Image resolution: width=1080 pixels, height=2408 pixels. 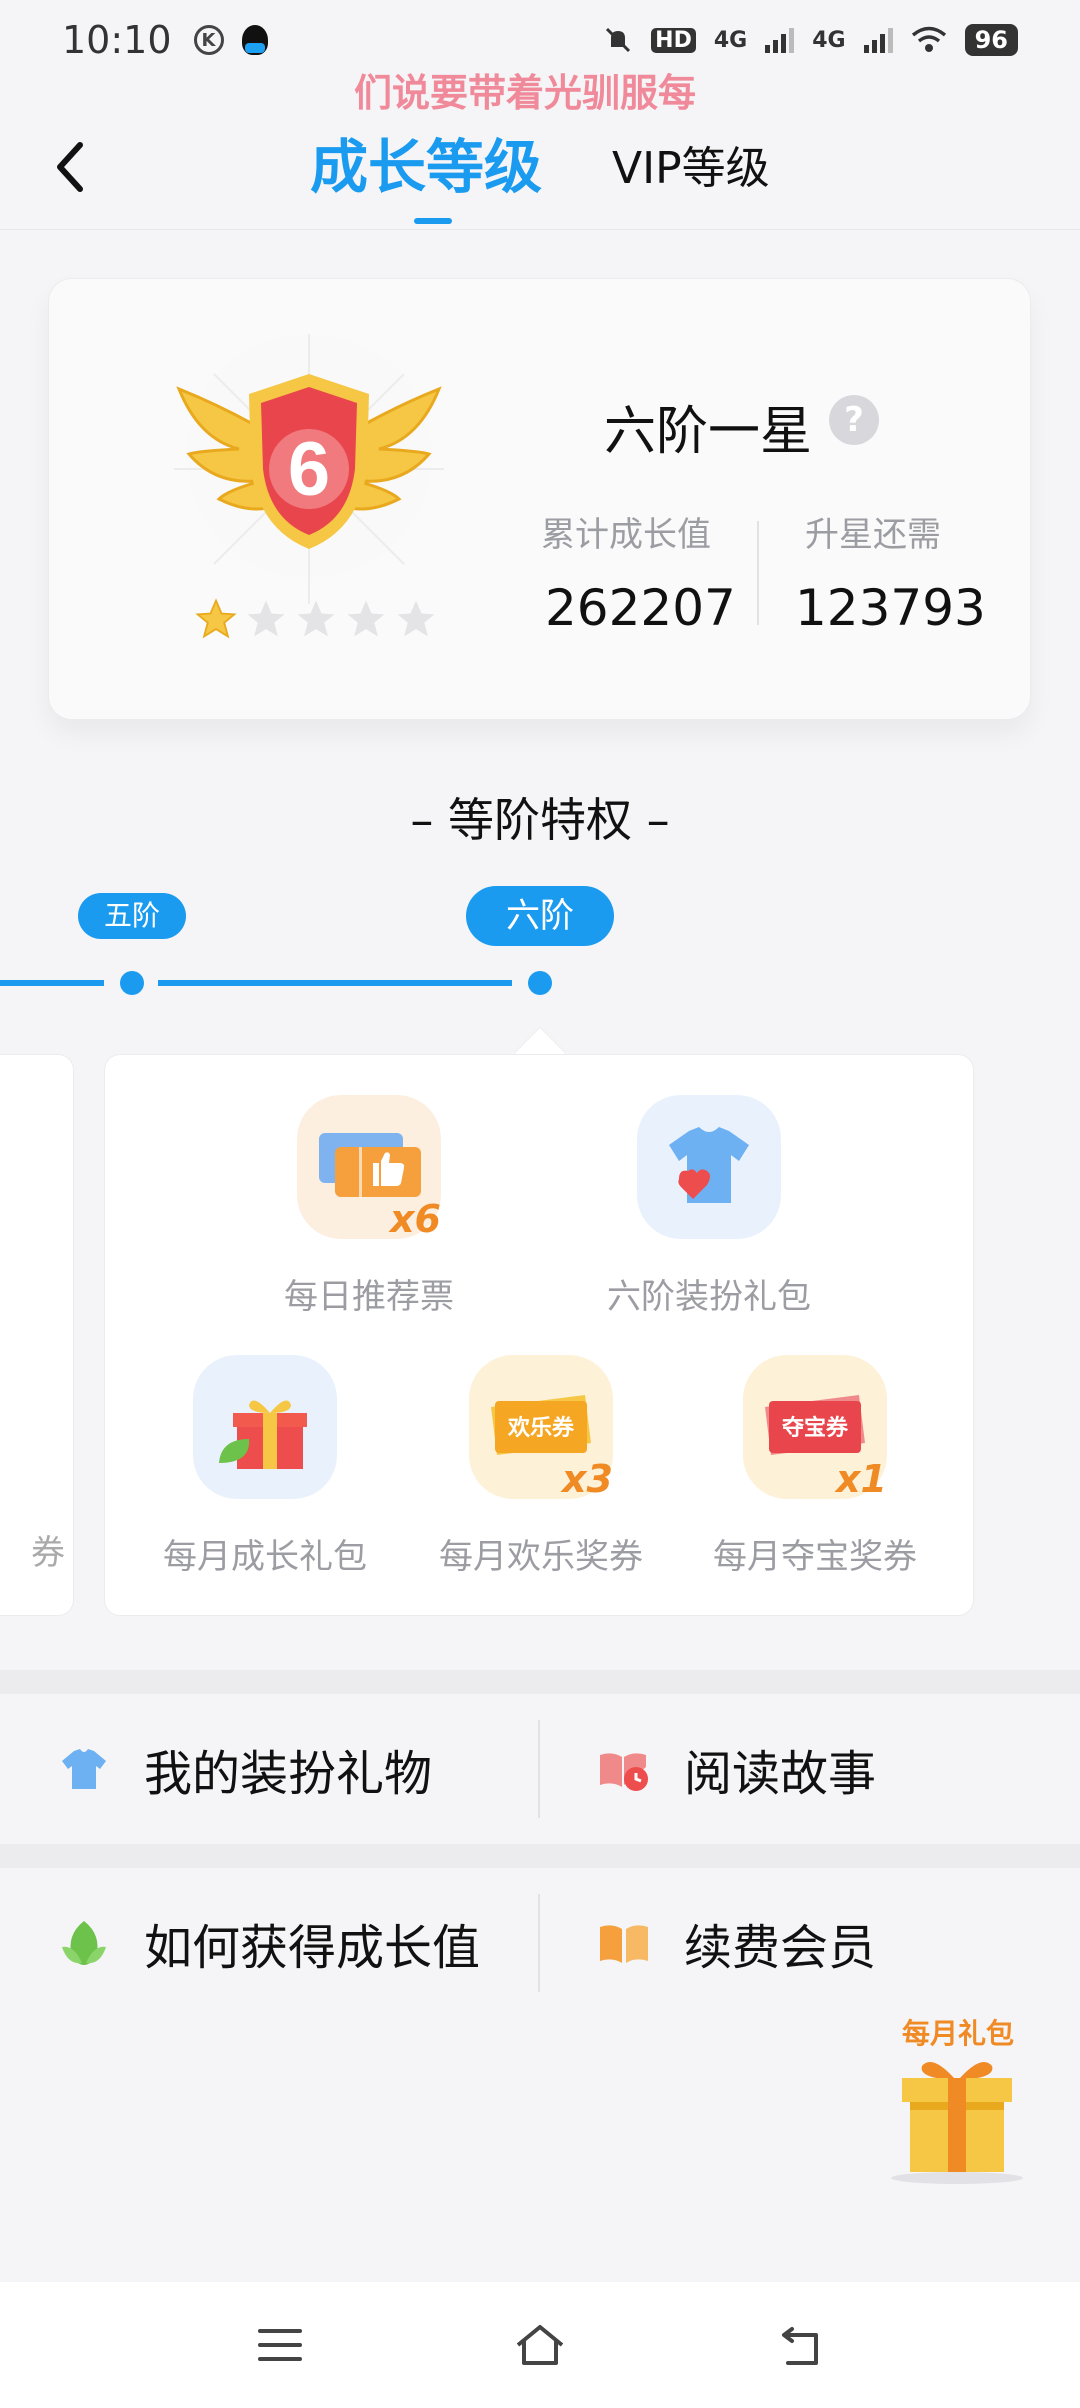 I want to click on treasure-coupon-icon: 夺宝券 x1, so click(x=815, y=1428).